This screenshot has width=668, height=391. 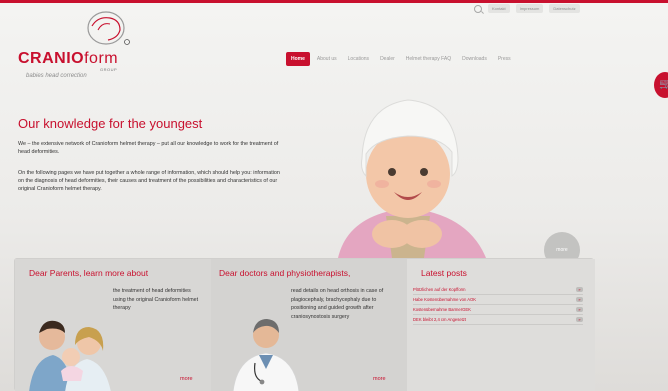 I want to click on nav-item-about: About us, so click(x=327, y=59).